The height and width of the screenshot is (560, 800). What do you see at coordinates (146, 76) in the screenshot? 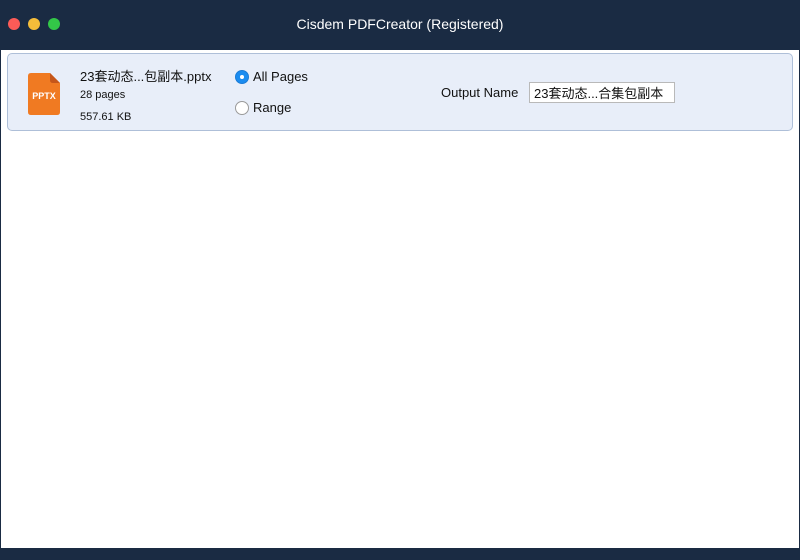
I see `file-name: 23套动态...包副本.pptx` at bounding box center [146, 76].